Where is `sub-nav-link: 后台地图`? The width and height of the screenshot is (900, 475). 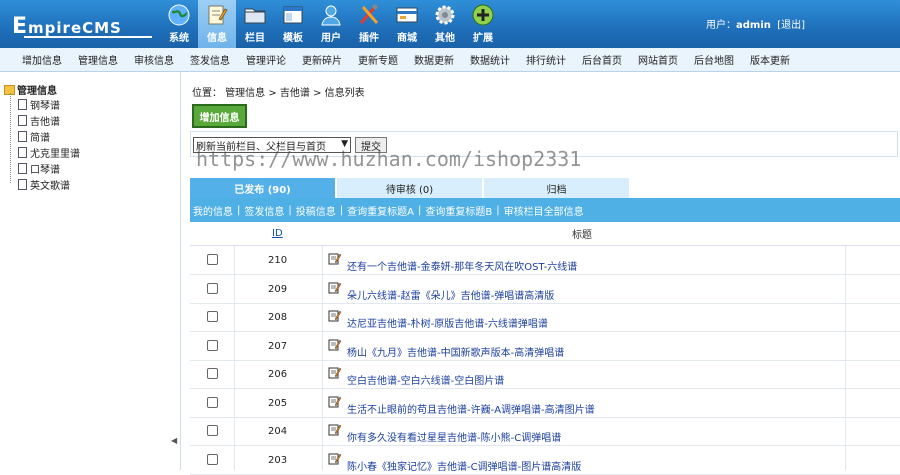 sub-nav-link: 后台地图 is located at coordinates (714, 59).